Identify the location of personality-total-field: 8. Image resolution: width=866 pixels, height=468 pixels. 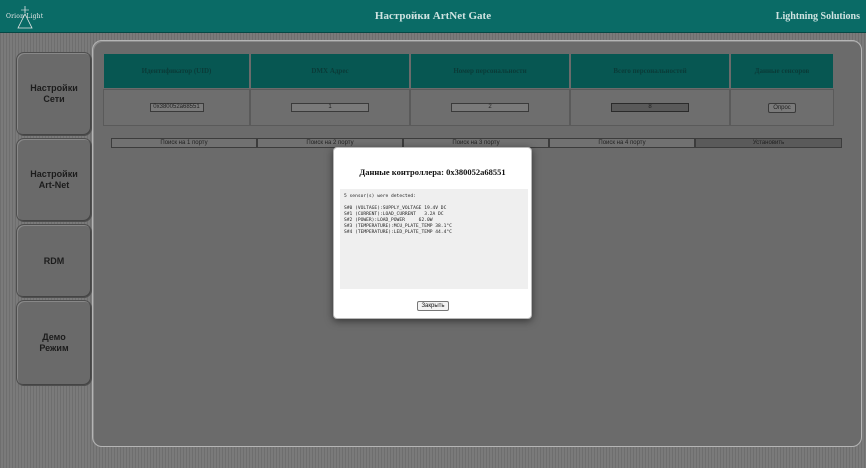
(650, 107).